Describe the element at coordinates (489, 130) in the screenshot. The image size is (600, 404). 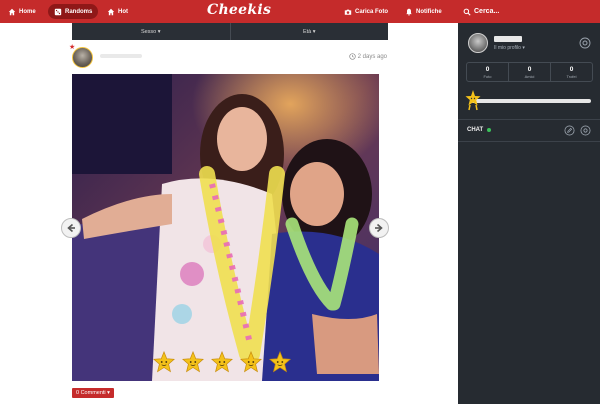
I see `online-status-dot` at that location.